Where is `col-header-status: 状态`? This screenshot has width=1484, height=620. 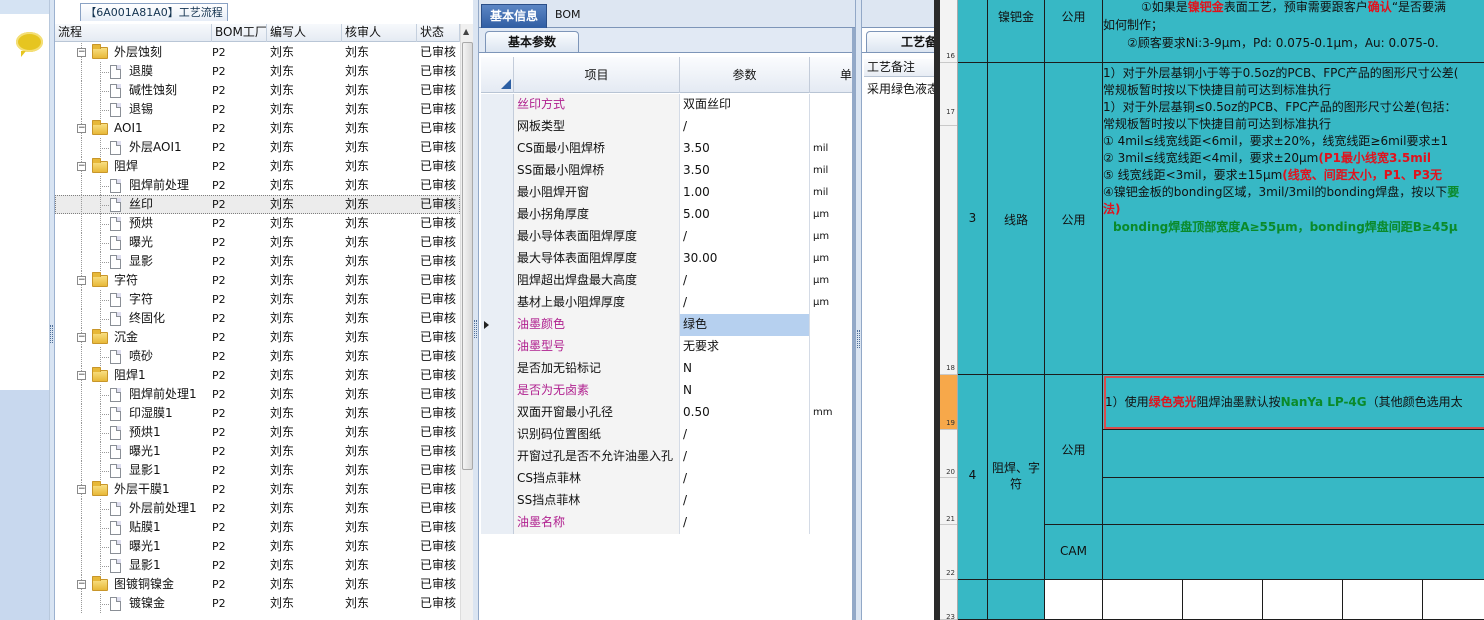 col-header-status: 状态 is located at coordinates (438, 33).